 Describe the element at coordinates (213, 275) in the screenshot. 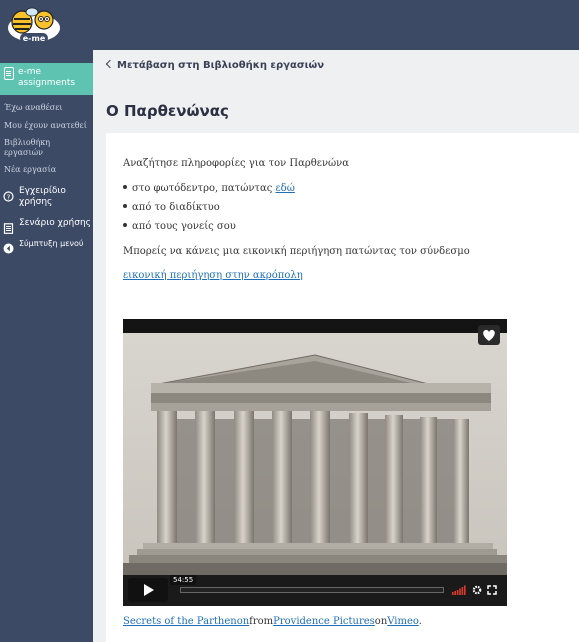

I see `virtual-tour-link: εικονική περιήγηση στην ακρόπολη` at that location.